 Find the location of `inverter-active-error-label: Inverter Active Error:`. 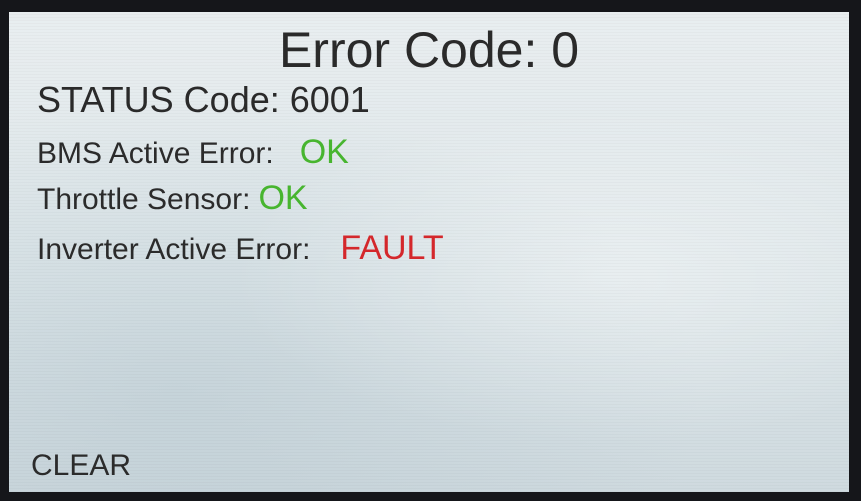

inverter-active-error-label: Inverter Active Error: is located at coordinates (174, 249).